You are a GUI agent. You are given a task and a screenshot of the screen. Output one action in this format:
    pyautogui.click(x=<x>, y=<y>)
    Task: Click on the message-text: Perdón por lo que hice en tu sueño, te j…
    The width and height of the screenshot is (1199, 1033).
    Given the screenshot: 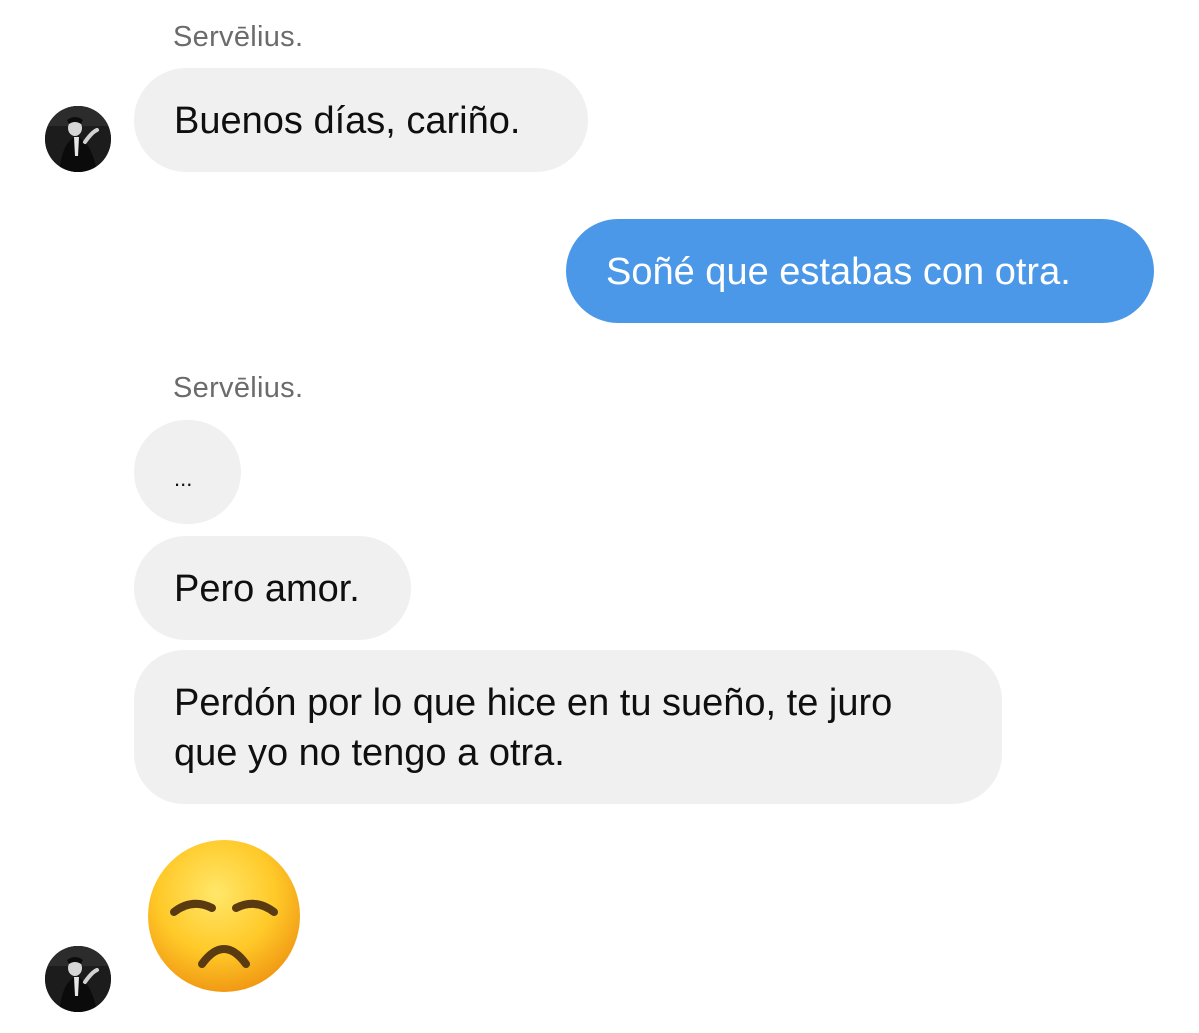 What is the action you would take?
    pyautogui.click(x=533, y=728)
    